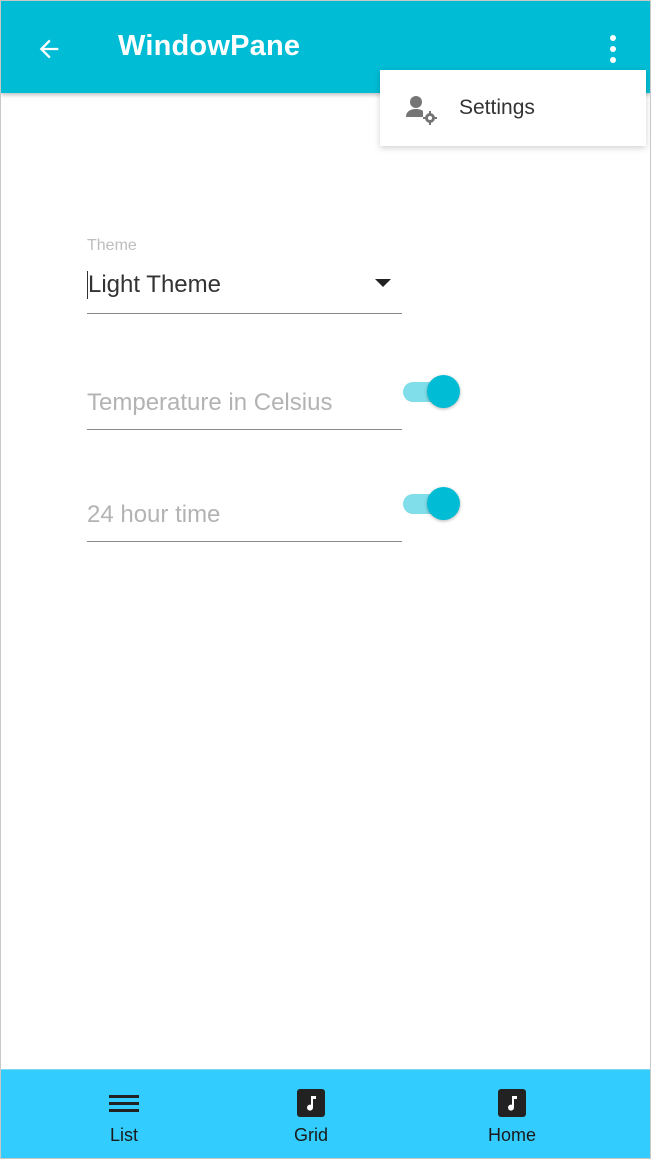  I want to click on temperature-celsius-toggle, so click(432, 392).